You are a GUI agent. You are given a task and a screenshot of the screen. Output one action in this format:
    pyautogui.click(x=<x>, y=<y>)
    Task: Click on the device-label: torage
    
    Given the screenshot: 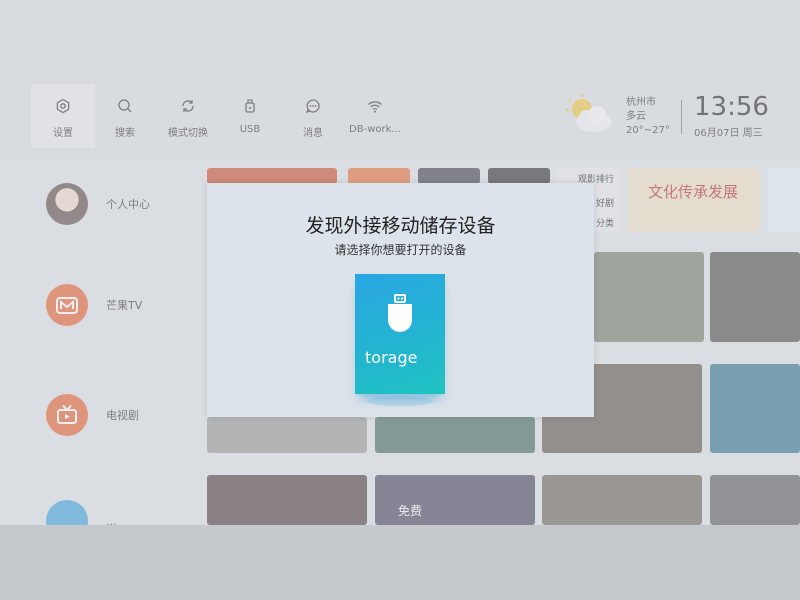 What is the action you would take?
    pyautogui.click(x=391, y=357)
    